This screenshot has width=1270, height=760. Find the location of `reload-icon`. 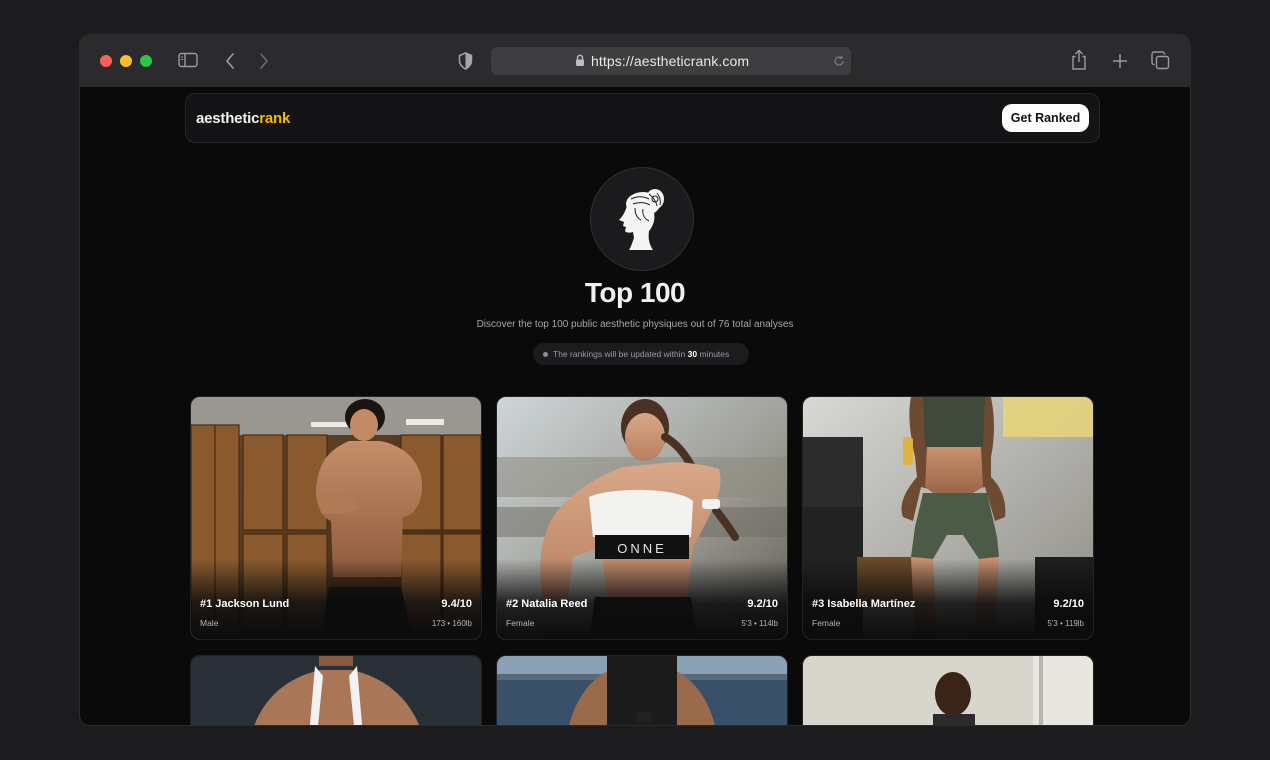

reload-icon is located at coordinates (839, 61).